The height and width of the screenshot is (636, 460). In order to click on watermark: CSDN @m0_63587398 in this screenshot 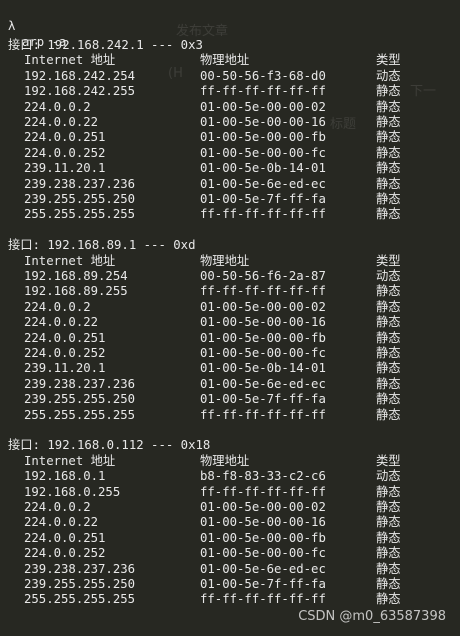, I will do `click(372, 616)`.